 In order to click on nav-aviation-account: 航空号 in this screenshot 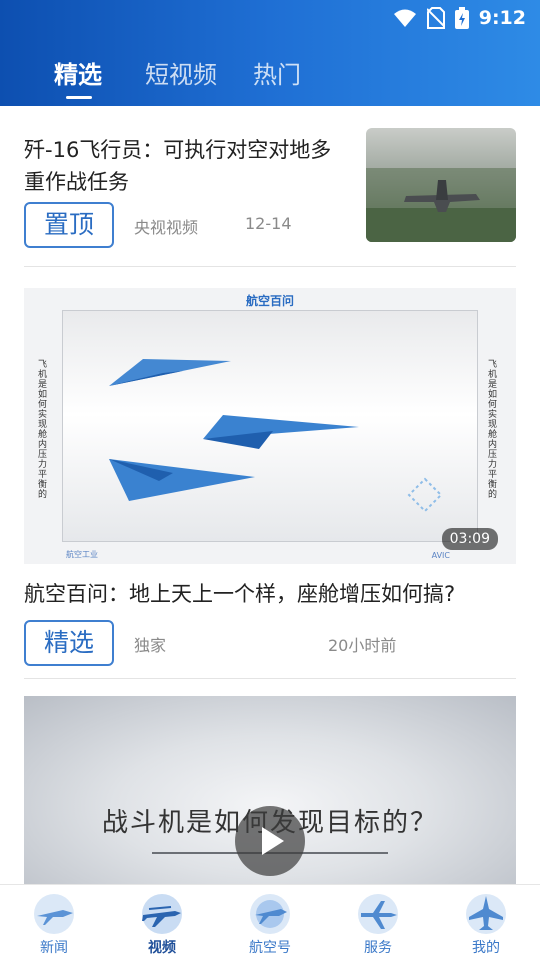, I will do `click(270, 922)`.